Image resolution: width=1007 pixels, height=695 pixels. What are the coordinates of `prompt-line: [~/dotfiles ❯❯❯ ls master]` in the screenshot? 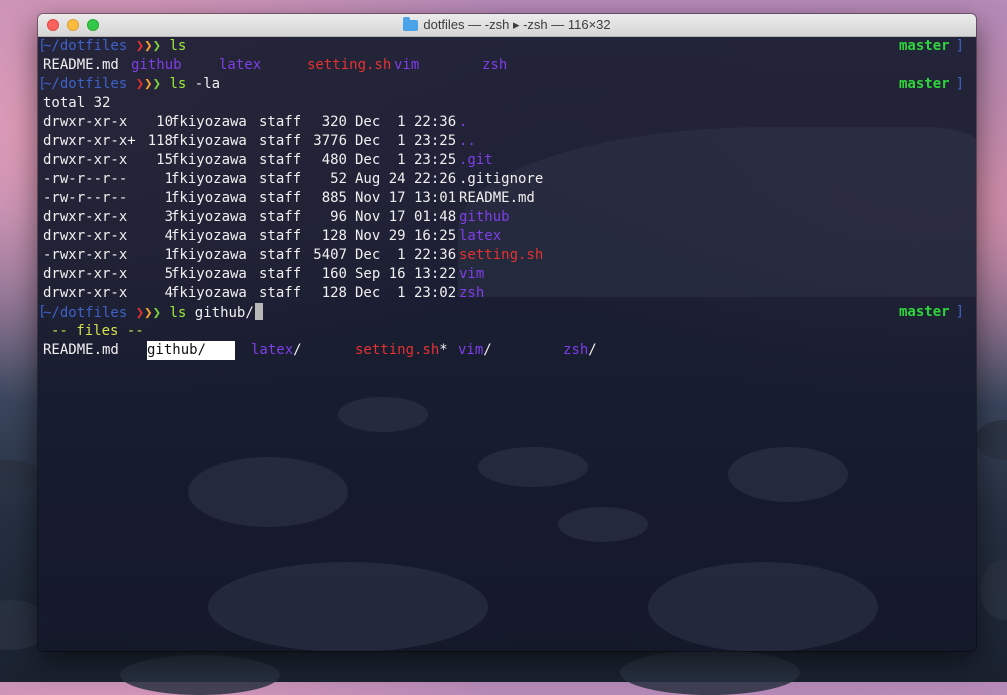 It's located at (507, 46).